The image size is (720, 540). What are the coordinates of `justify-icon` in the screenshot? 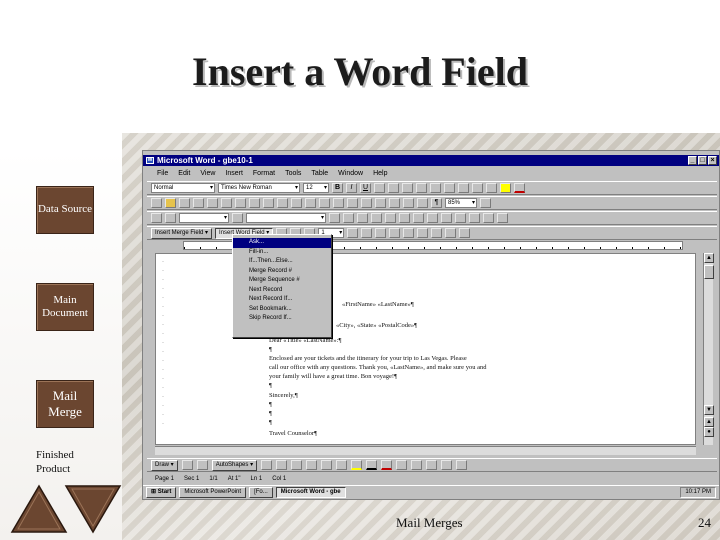 It's located at (421, 188).